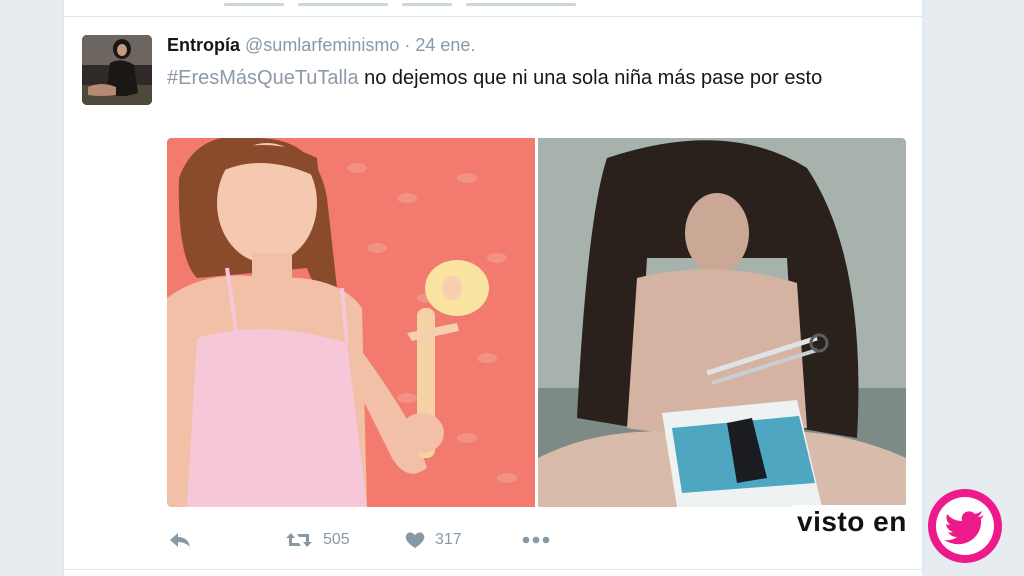  I want to click on reply-button, so click(180, 540).